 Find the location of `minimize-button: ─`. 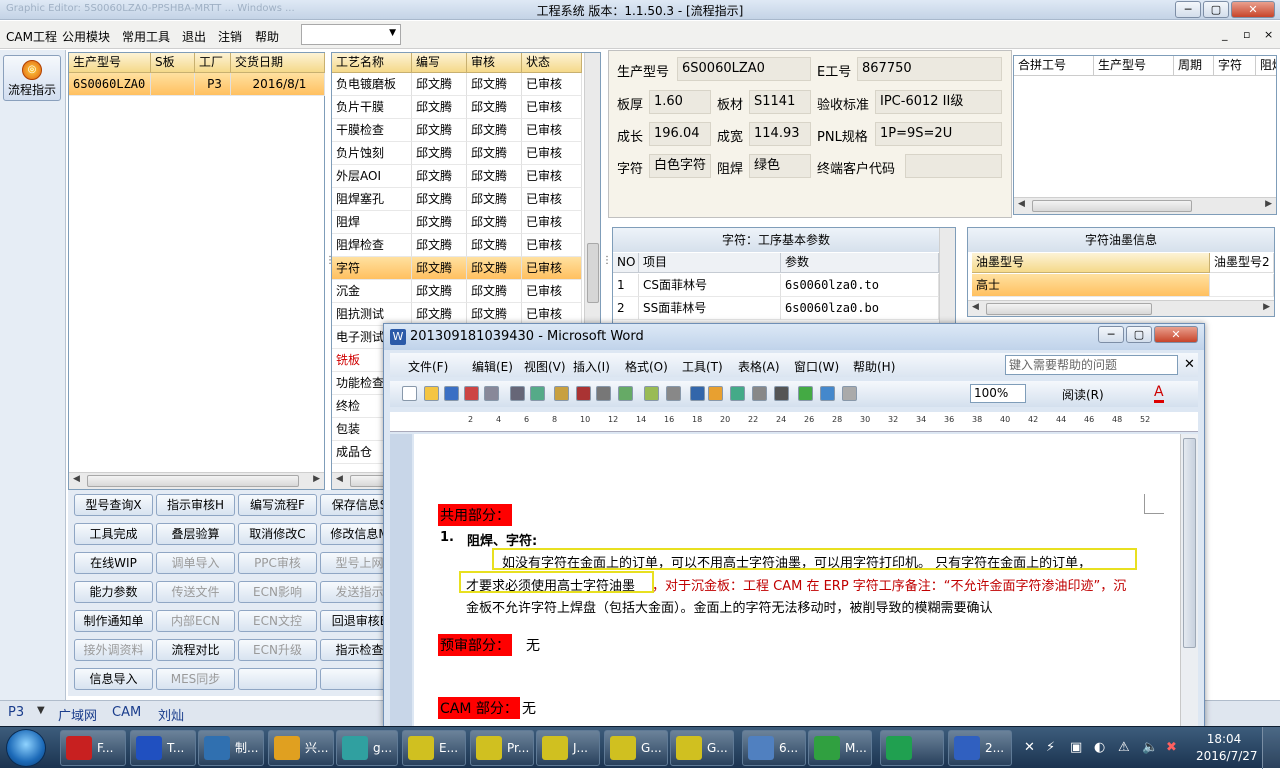

minimize-button: ─ is located at coordinates (1188, 9).